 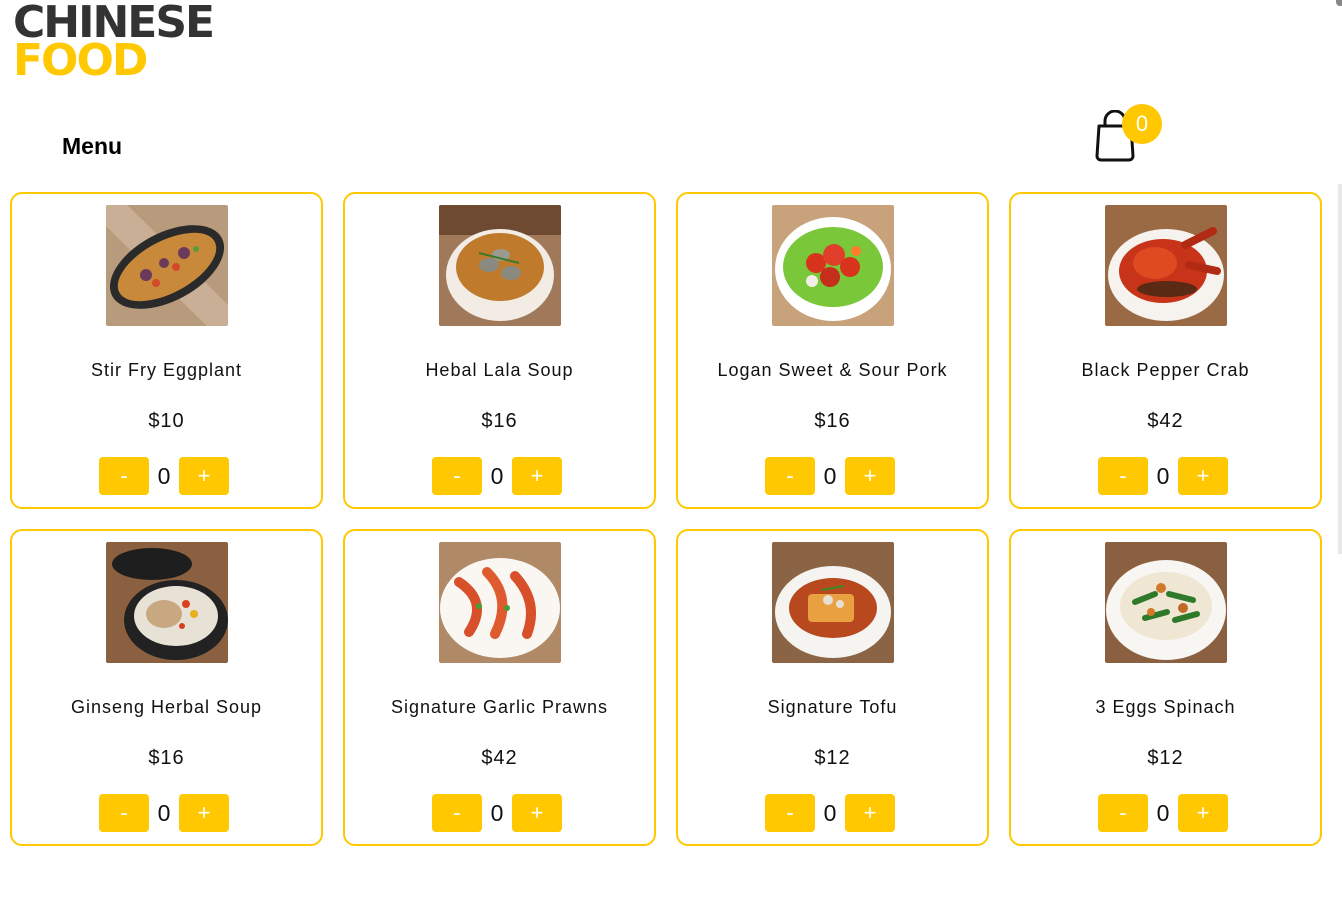 I want to click on scrollbar, so click(x=1340, y=369).